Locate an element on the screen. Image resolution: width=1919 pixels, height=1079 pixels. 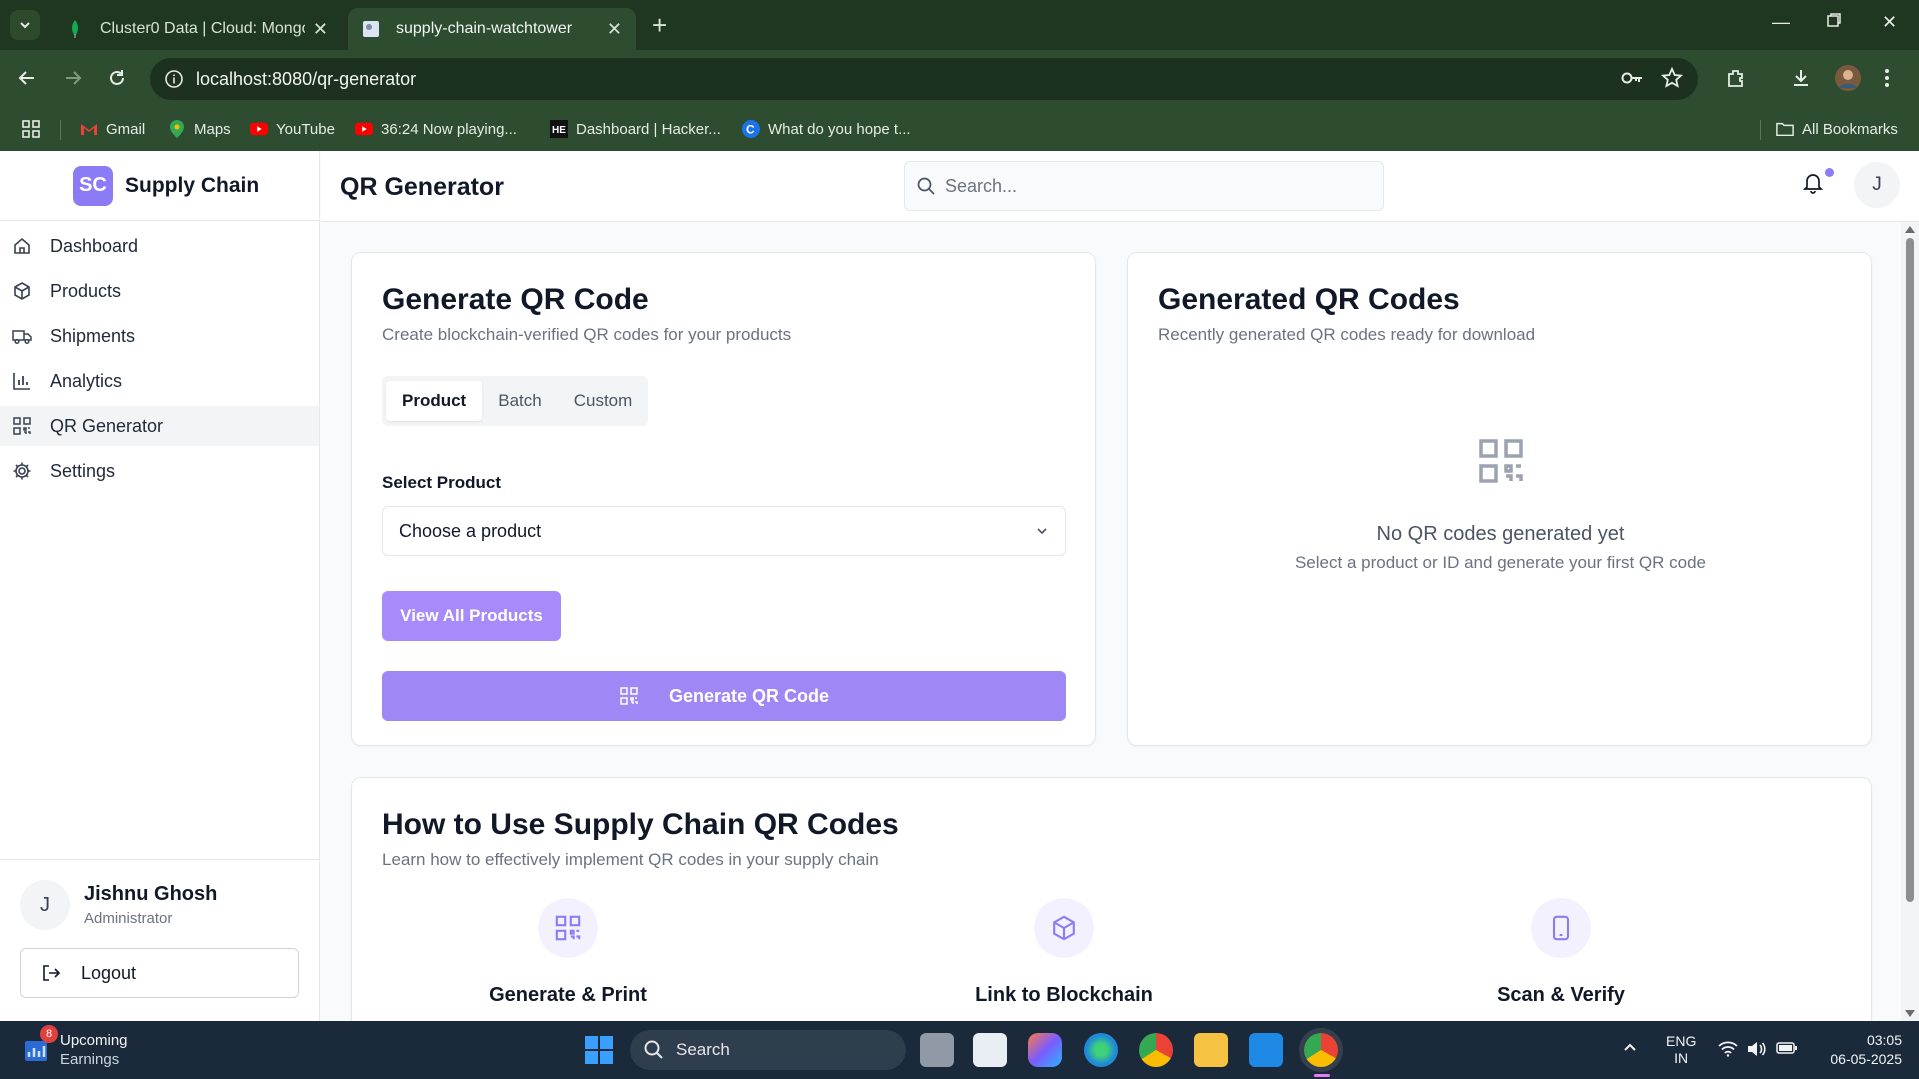
star-icon is located at coordinates (1672, 78).